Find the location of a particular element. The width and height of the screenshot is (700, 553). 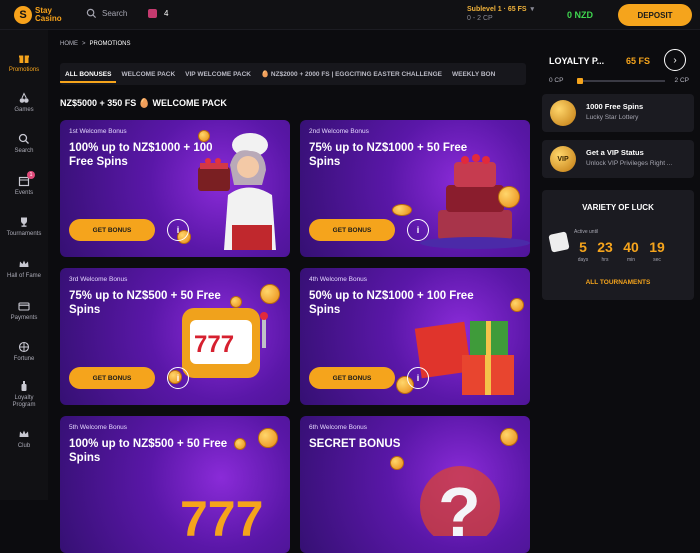

sidebar-item-promotions: Promotions is located at coordinates (24, 63).